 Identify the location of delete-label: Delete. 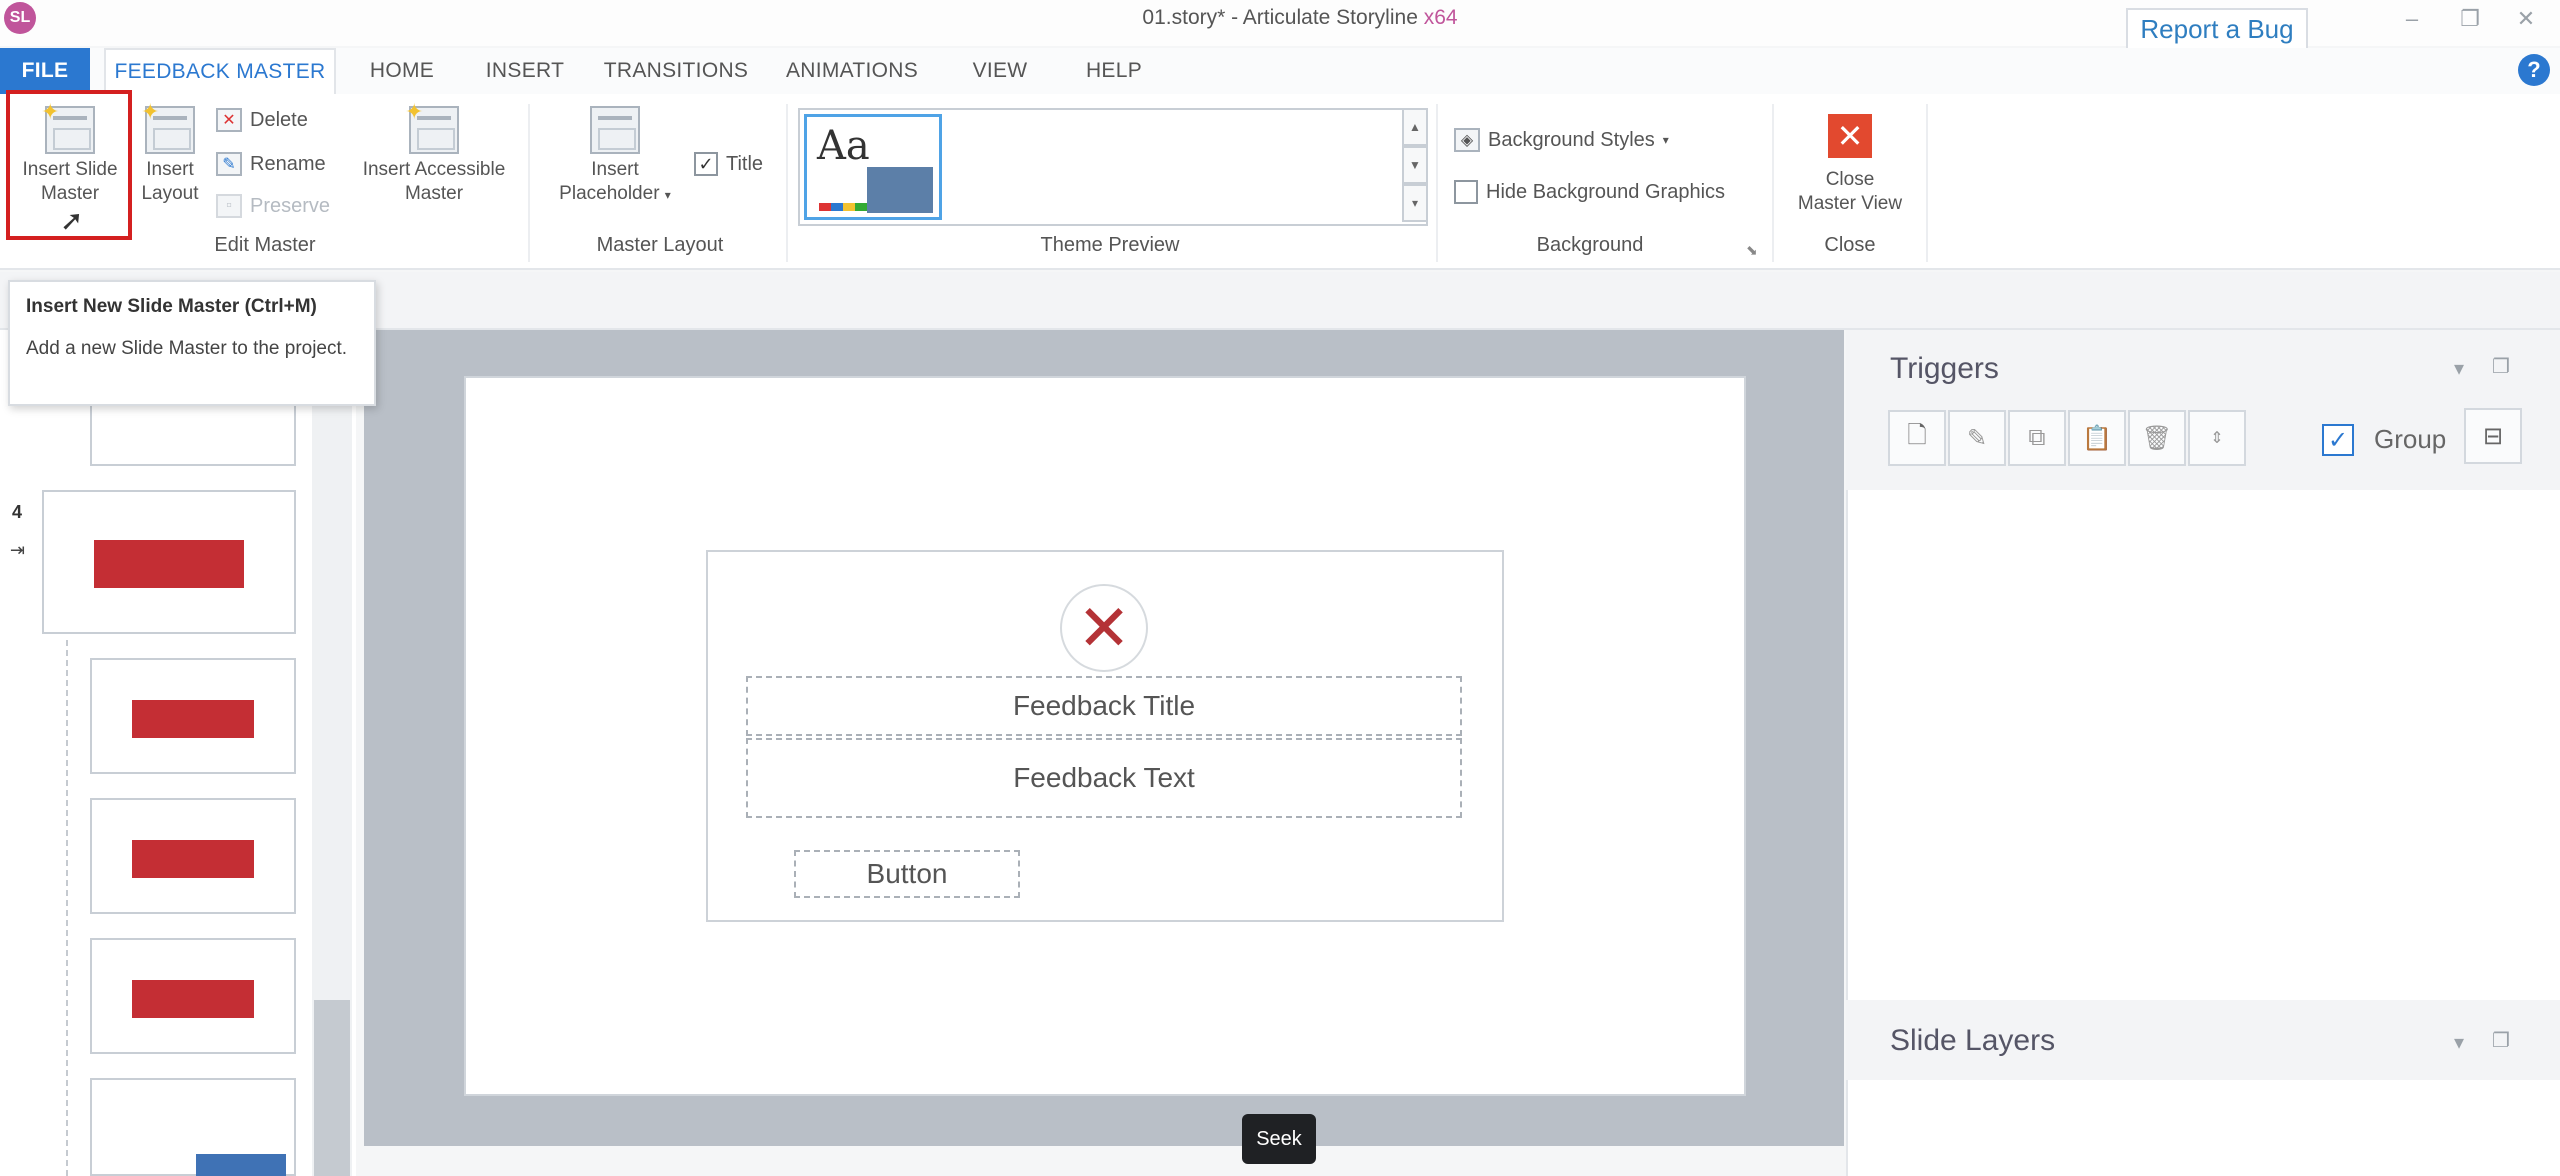
(279, 119).